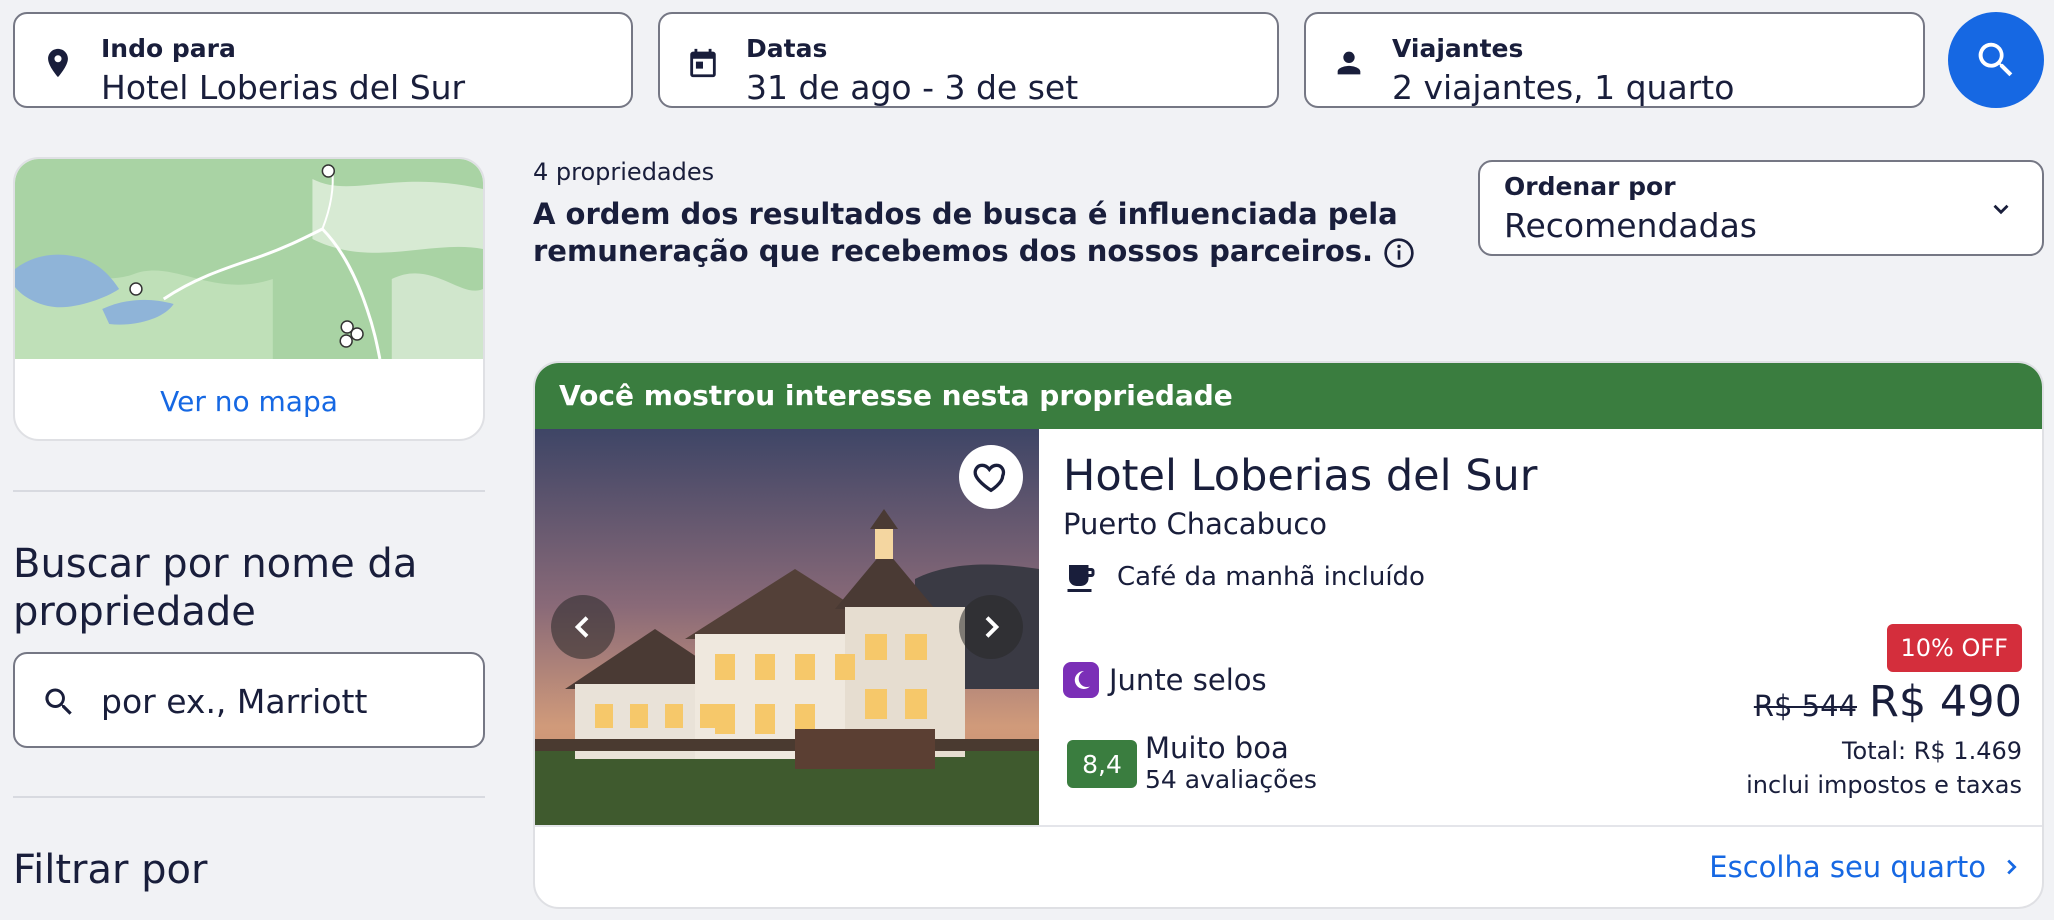  Describe the element at coordinates (215, 588) in the screenshot. I see `name-search-heading: Buscar por nome da propriedade` at that location.